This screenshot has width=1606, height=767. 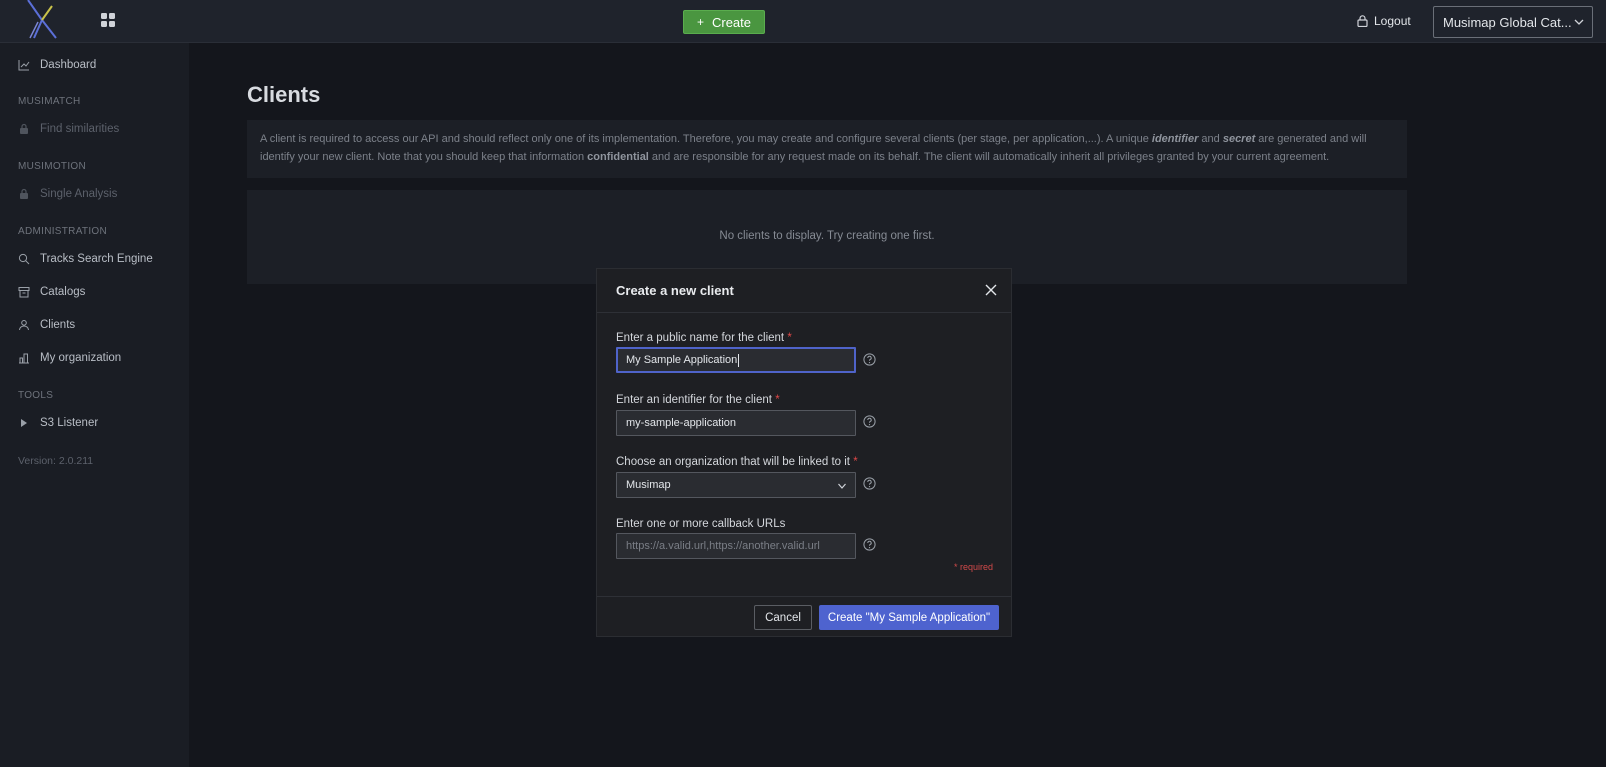 I want to click on sidebar-item-find-similarities: Find similarities, so click(x=68, y=129).